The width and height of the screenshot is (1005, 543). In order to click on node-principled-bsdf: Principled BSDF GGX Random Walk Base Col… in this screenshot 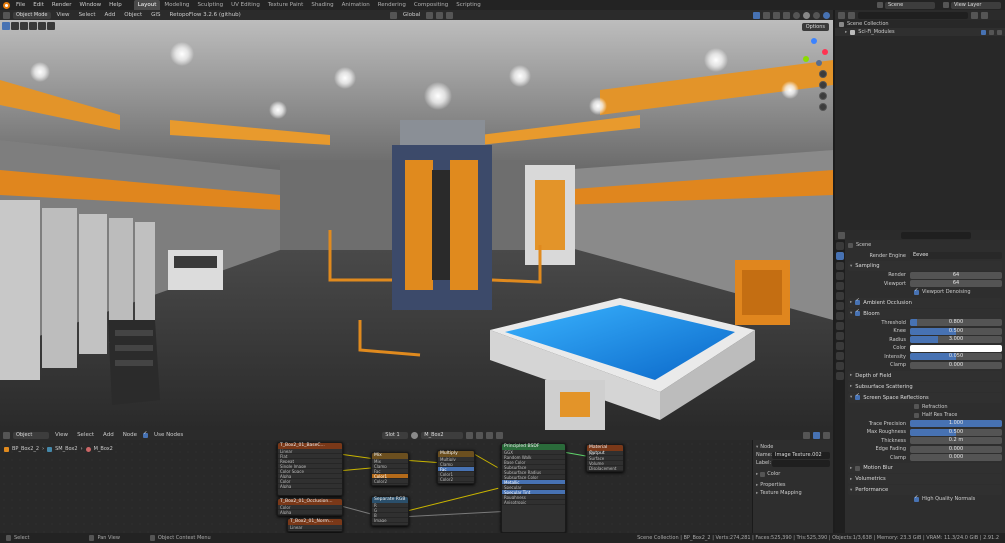, I will do `click(533, 488)`.